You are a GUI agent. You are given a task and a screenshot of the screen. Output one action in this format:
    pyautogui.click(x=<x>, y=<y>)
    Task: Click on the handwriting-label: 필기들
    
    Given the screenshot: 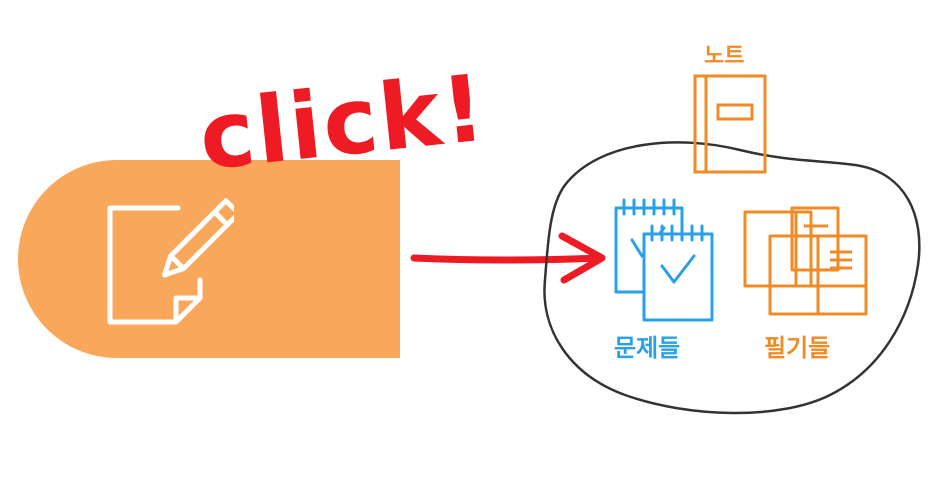 What is the action you would take?
    pyautogui.click(x=797, y=348)
    